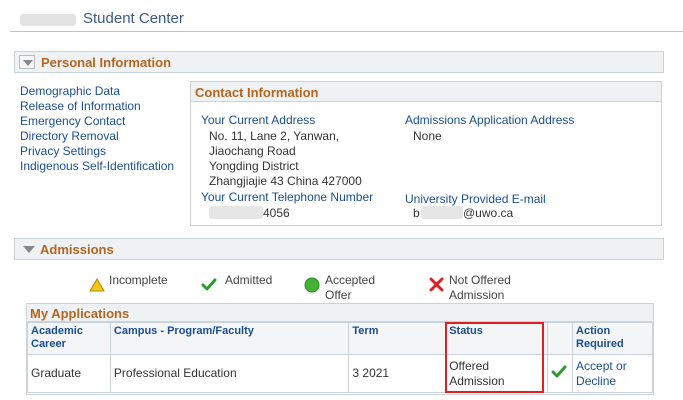  I want to click on redacted-email, so click(442, 212).